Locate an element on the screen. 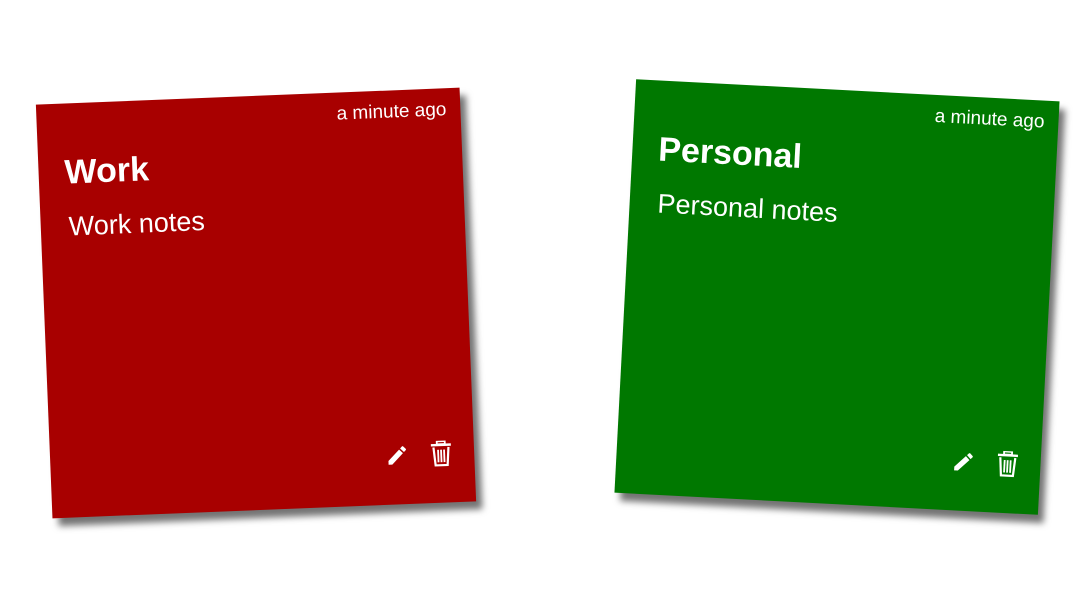 The image size is (1092, 602). note-title: Work is located at coordinates (106, 171).